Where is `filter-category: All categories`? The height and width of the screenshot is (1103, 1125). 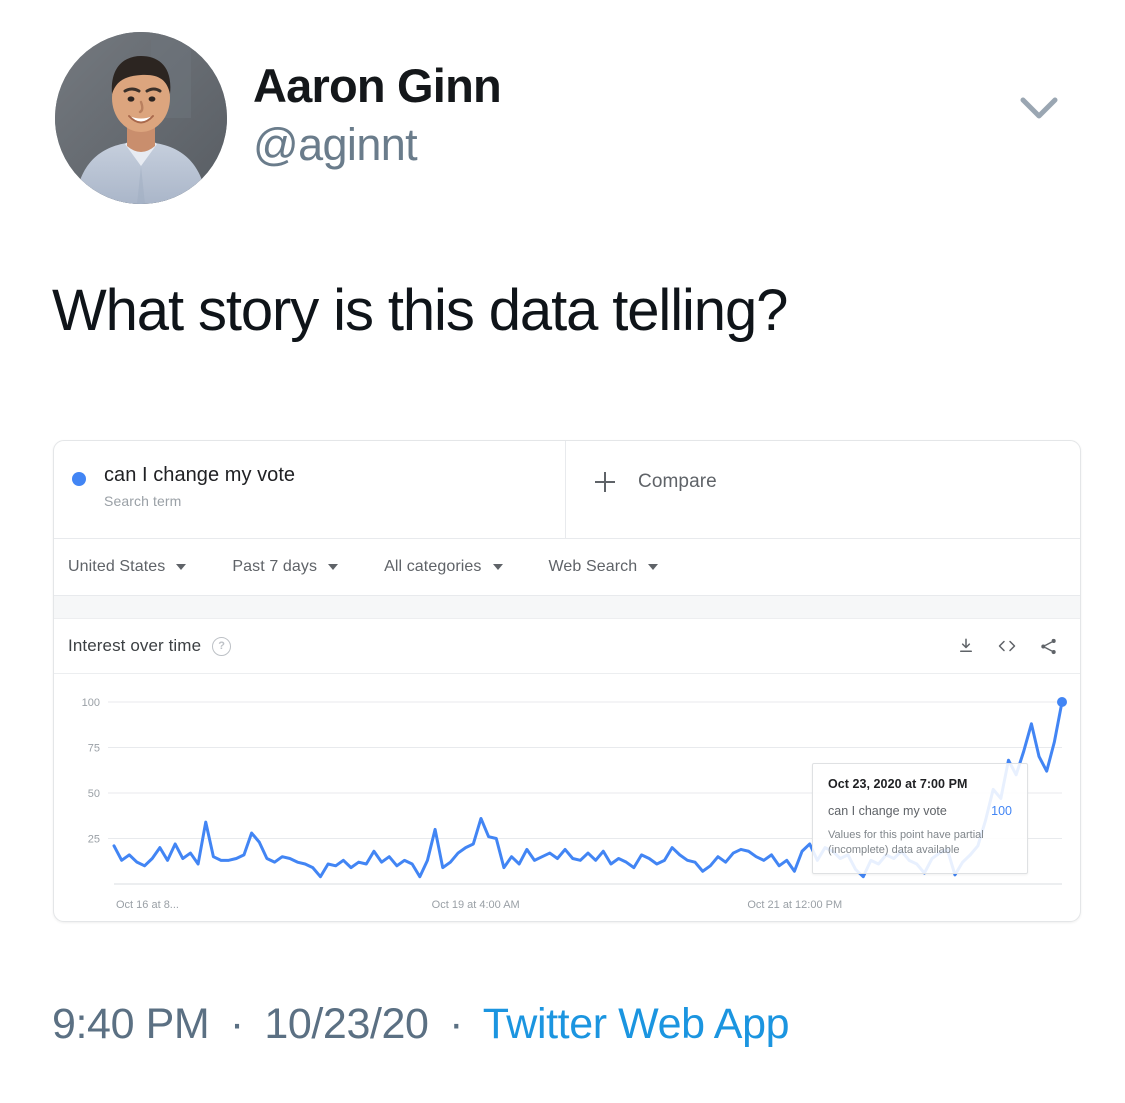
filter-category: All categories is located at coordinates (443, 567).